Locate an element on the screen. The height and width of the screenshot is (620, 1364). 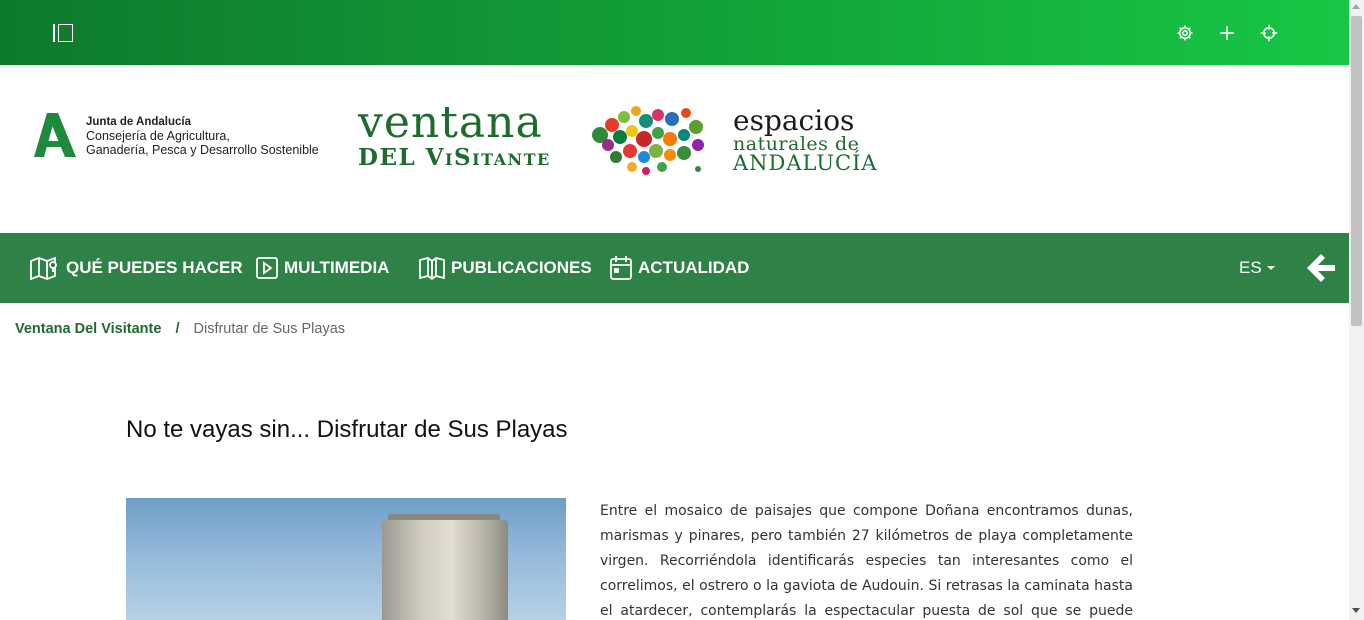
top-icons is located at coordinates (1227, 33).